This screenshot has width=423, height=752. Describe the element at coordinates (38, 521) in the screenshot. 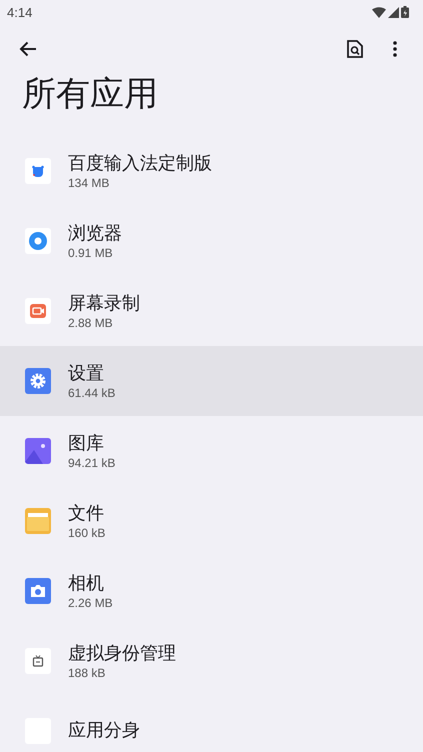

I see `folder-icon` at that location.